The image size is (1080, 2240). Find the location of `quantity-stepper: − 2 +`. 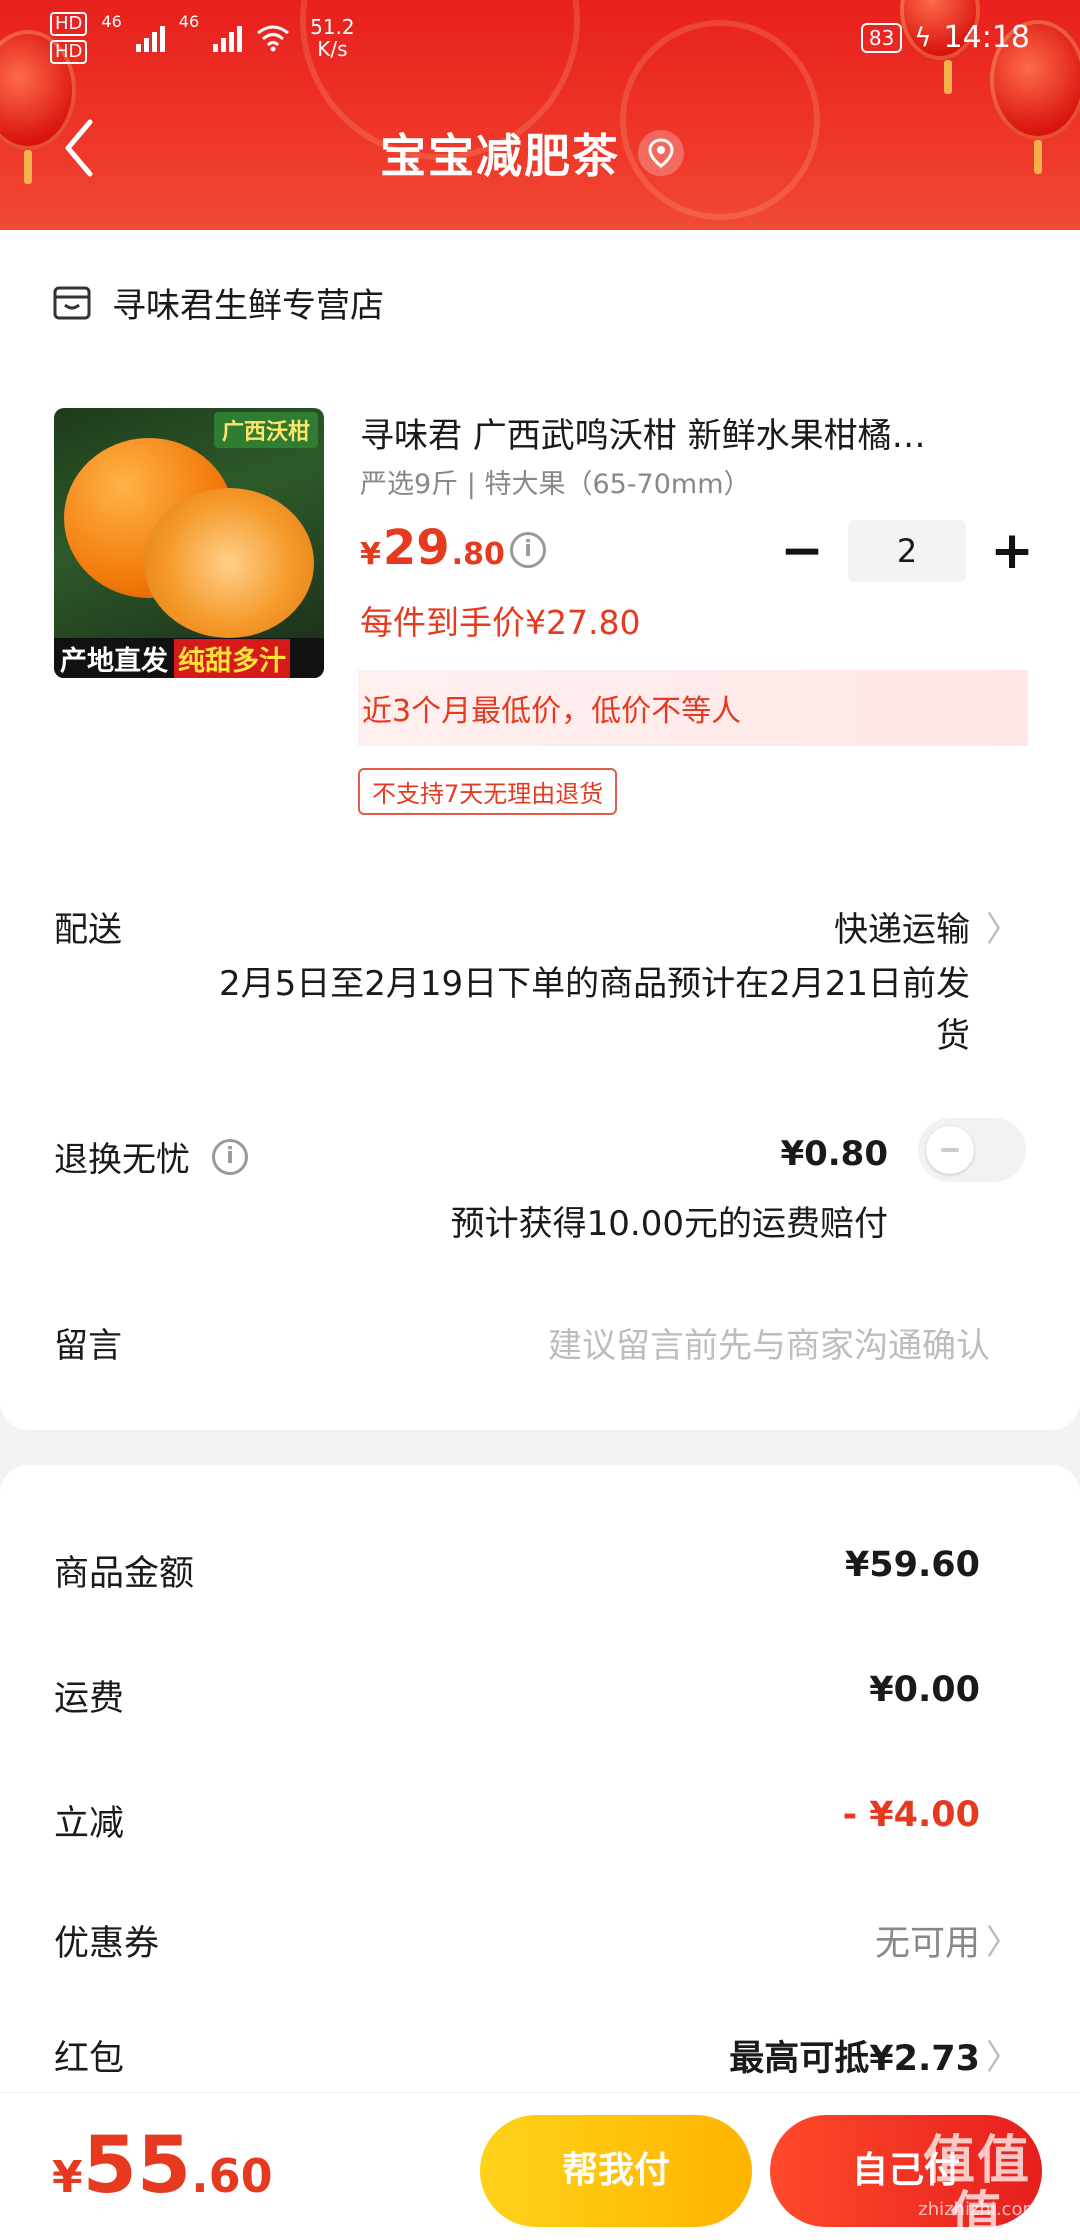

quantity-stepper: − 2 + is located at coordinates (907, 551).